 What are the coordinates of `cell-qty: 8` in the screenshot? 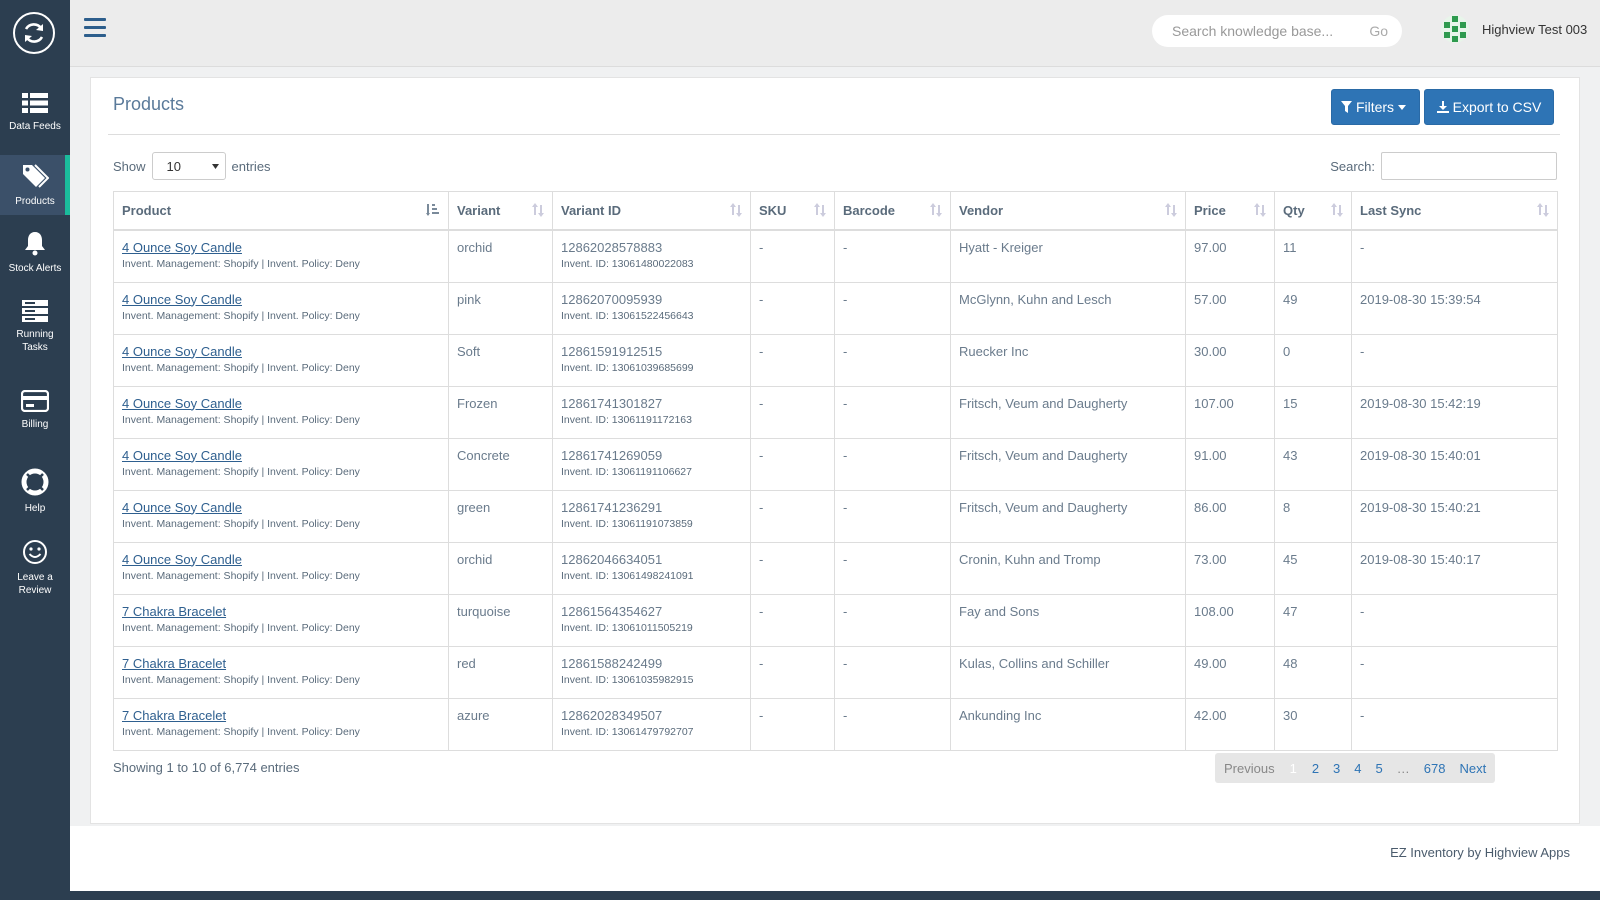 It's located at (1313, 516).